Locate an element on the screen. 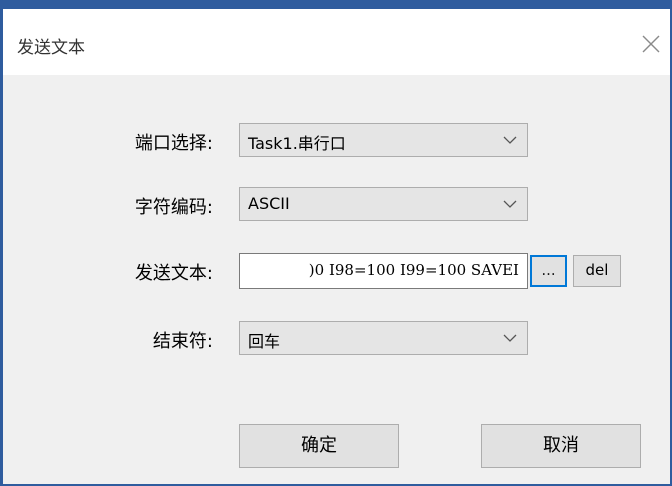 The width and height of the screenshot is (672, 486). close-button is located at coordinates (651, 44).